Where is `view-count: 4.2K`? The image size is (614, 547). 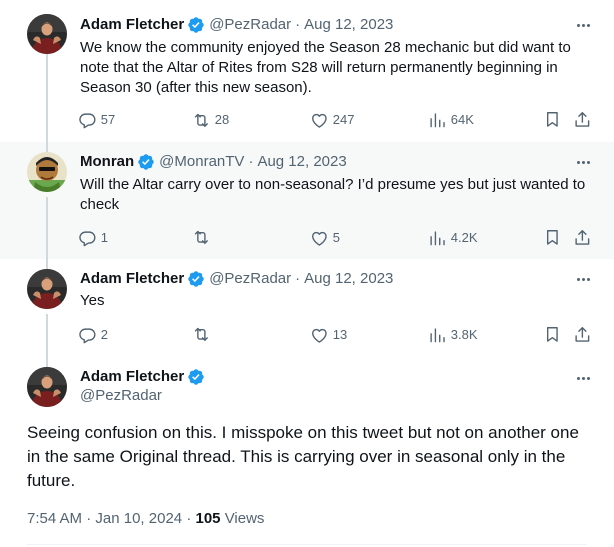 view-count: 4.2K is located at coordinates (464, 237).